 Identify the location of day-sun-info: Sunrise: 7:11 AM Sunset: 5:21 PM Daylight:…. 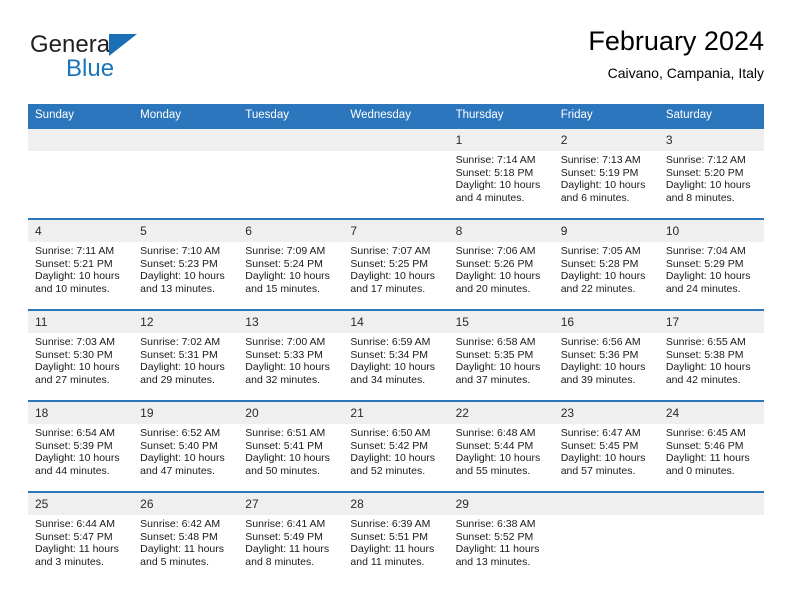
(80, 268).